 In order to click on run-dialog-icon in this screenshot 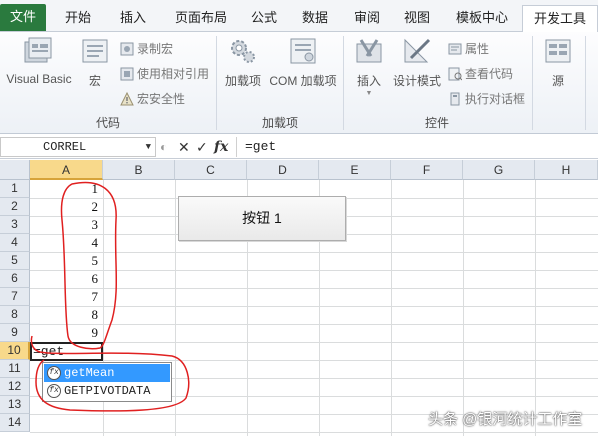, I will do `click(455, 99)`.